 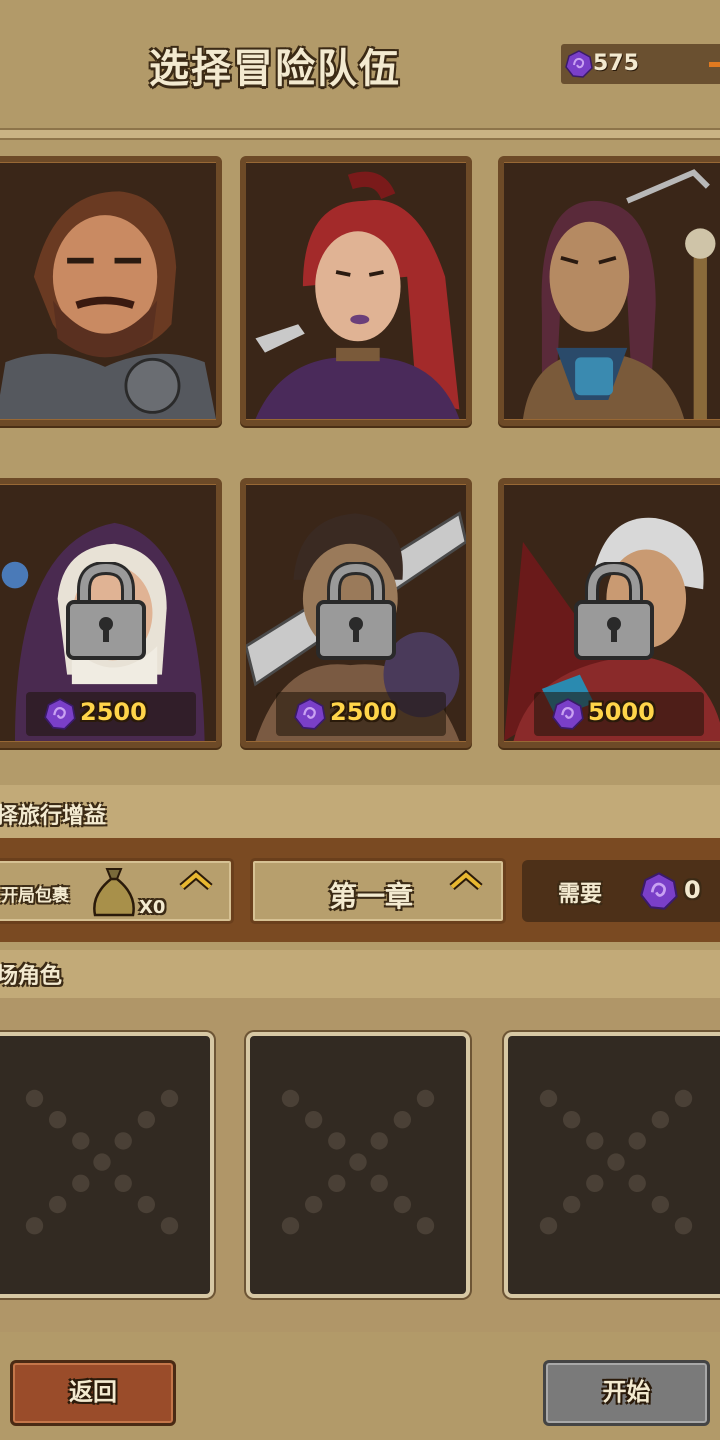 What do you see at coordinates (692, 890) in the screenshot?
I see `need-value: 0` at bounding box center [692, 890].